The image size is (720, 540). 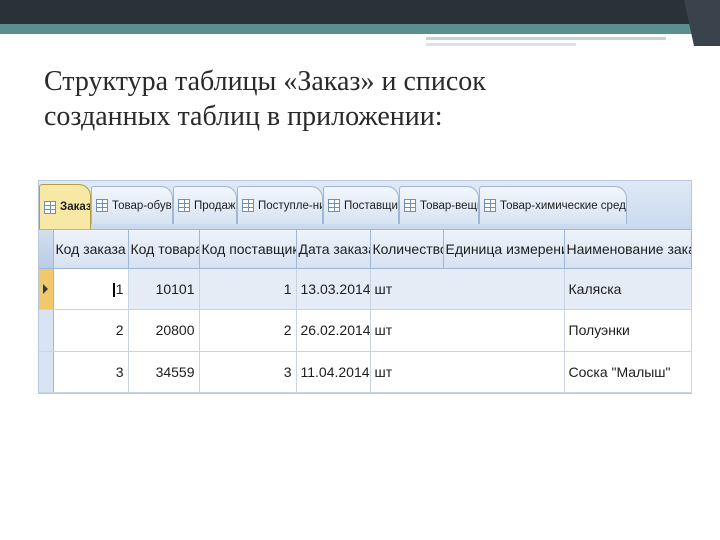 I want to click on tab-label: Заказ, so click(x=75, y=207).